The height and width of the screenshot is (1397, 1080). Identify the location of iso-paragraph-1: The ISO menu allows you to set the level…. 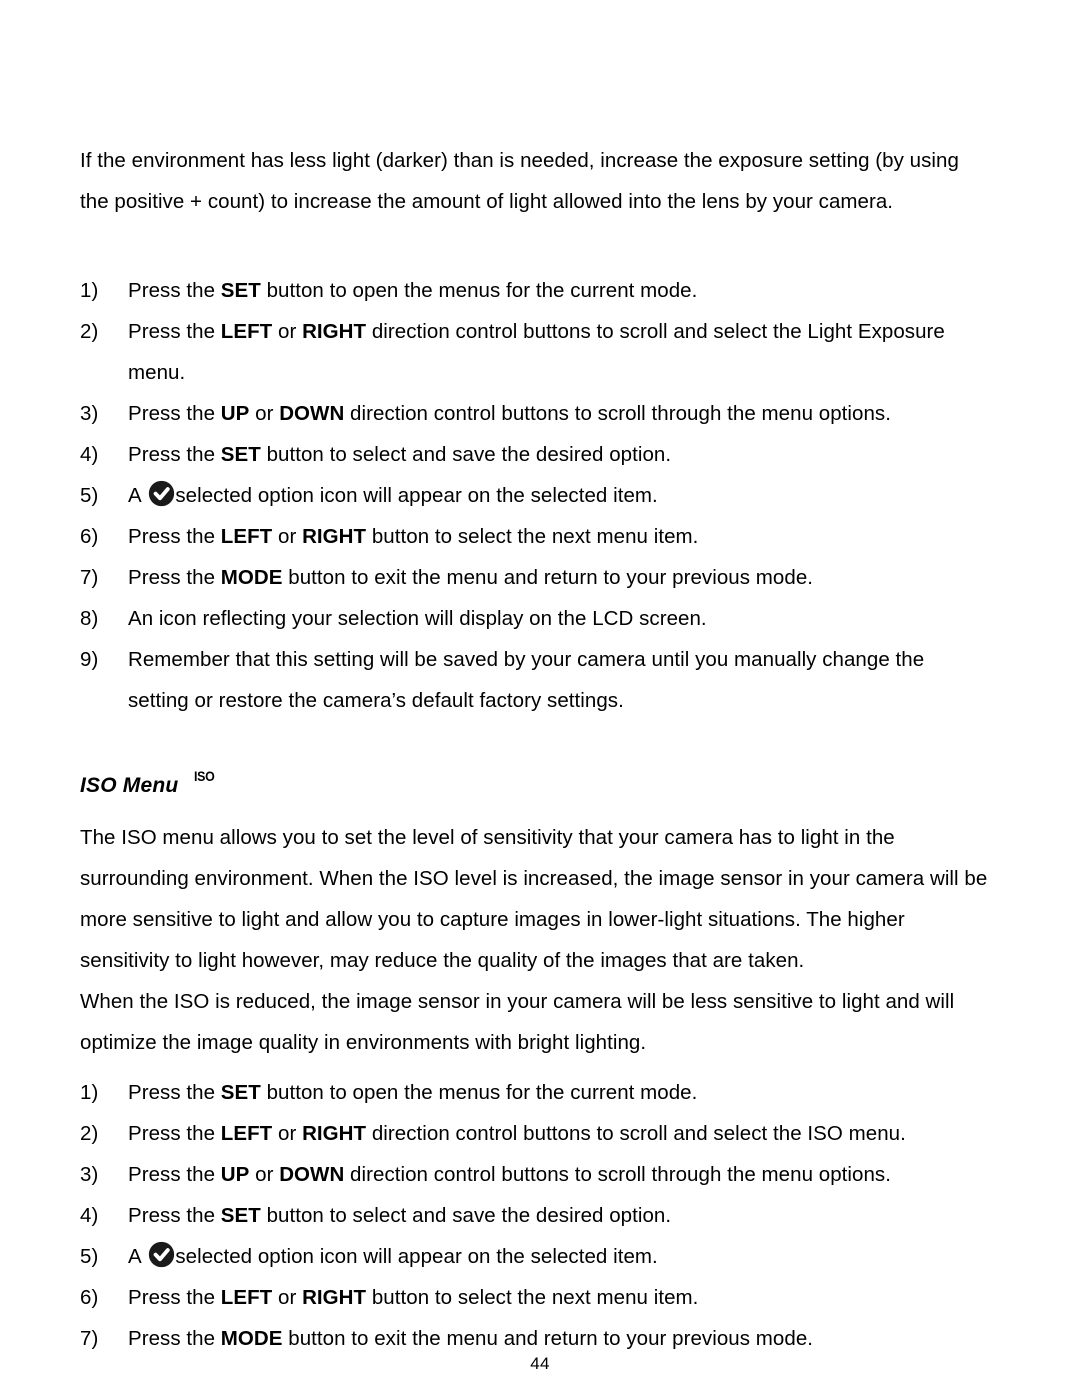
(534, 899).